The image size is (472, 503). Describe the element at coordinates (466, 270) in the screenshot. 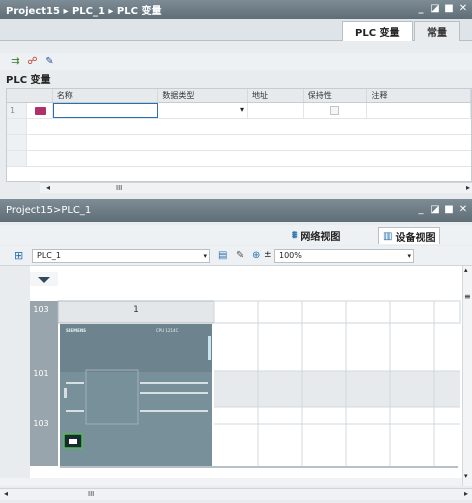

I see `scroll-up-icon: ▴` at that location.